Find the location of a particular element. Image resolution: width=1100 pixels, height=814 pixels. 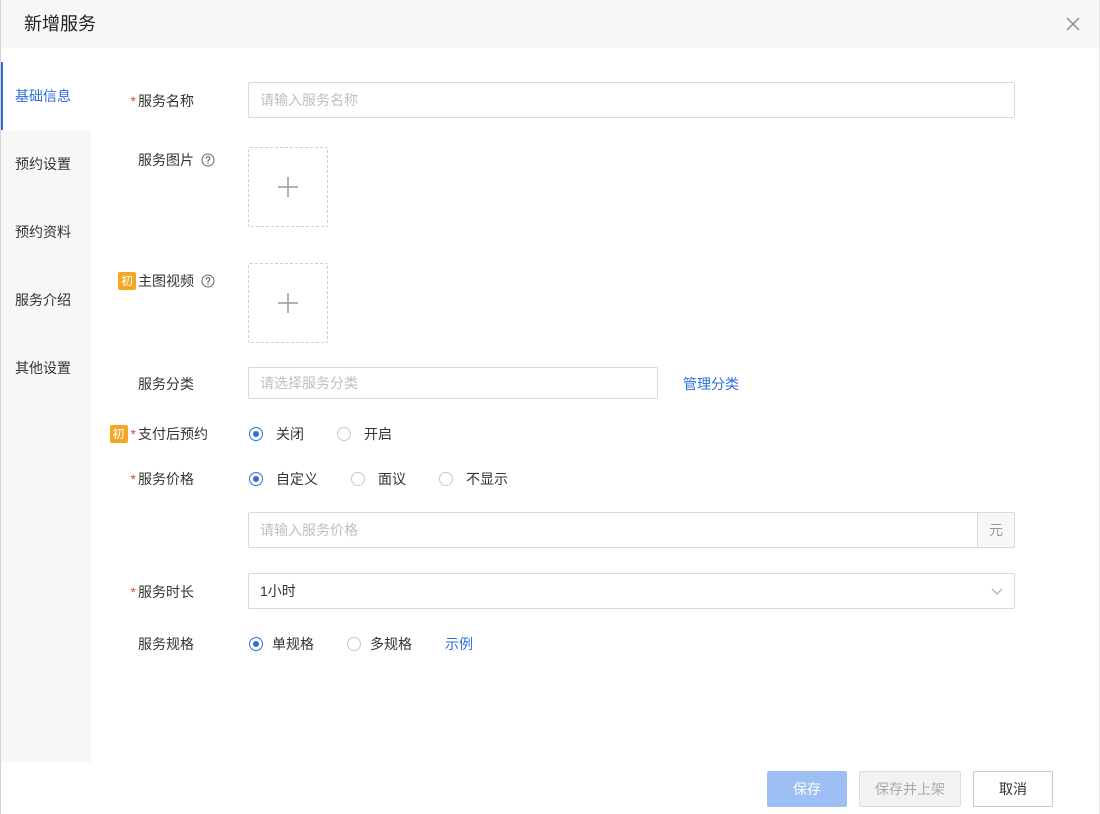

dialog-title: 新增服务 is located at coordinates (60, 24).